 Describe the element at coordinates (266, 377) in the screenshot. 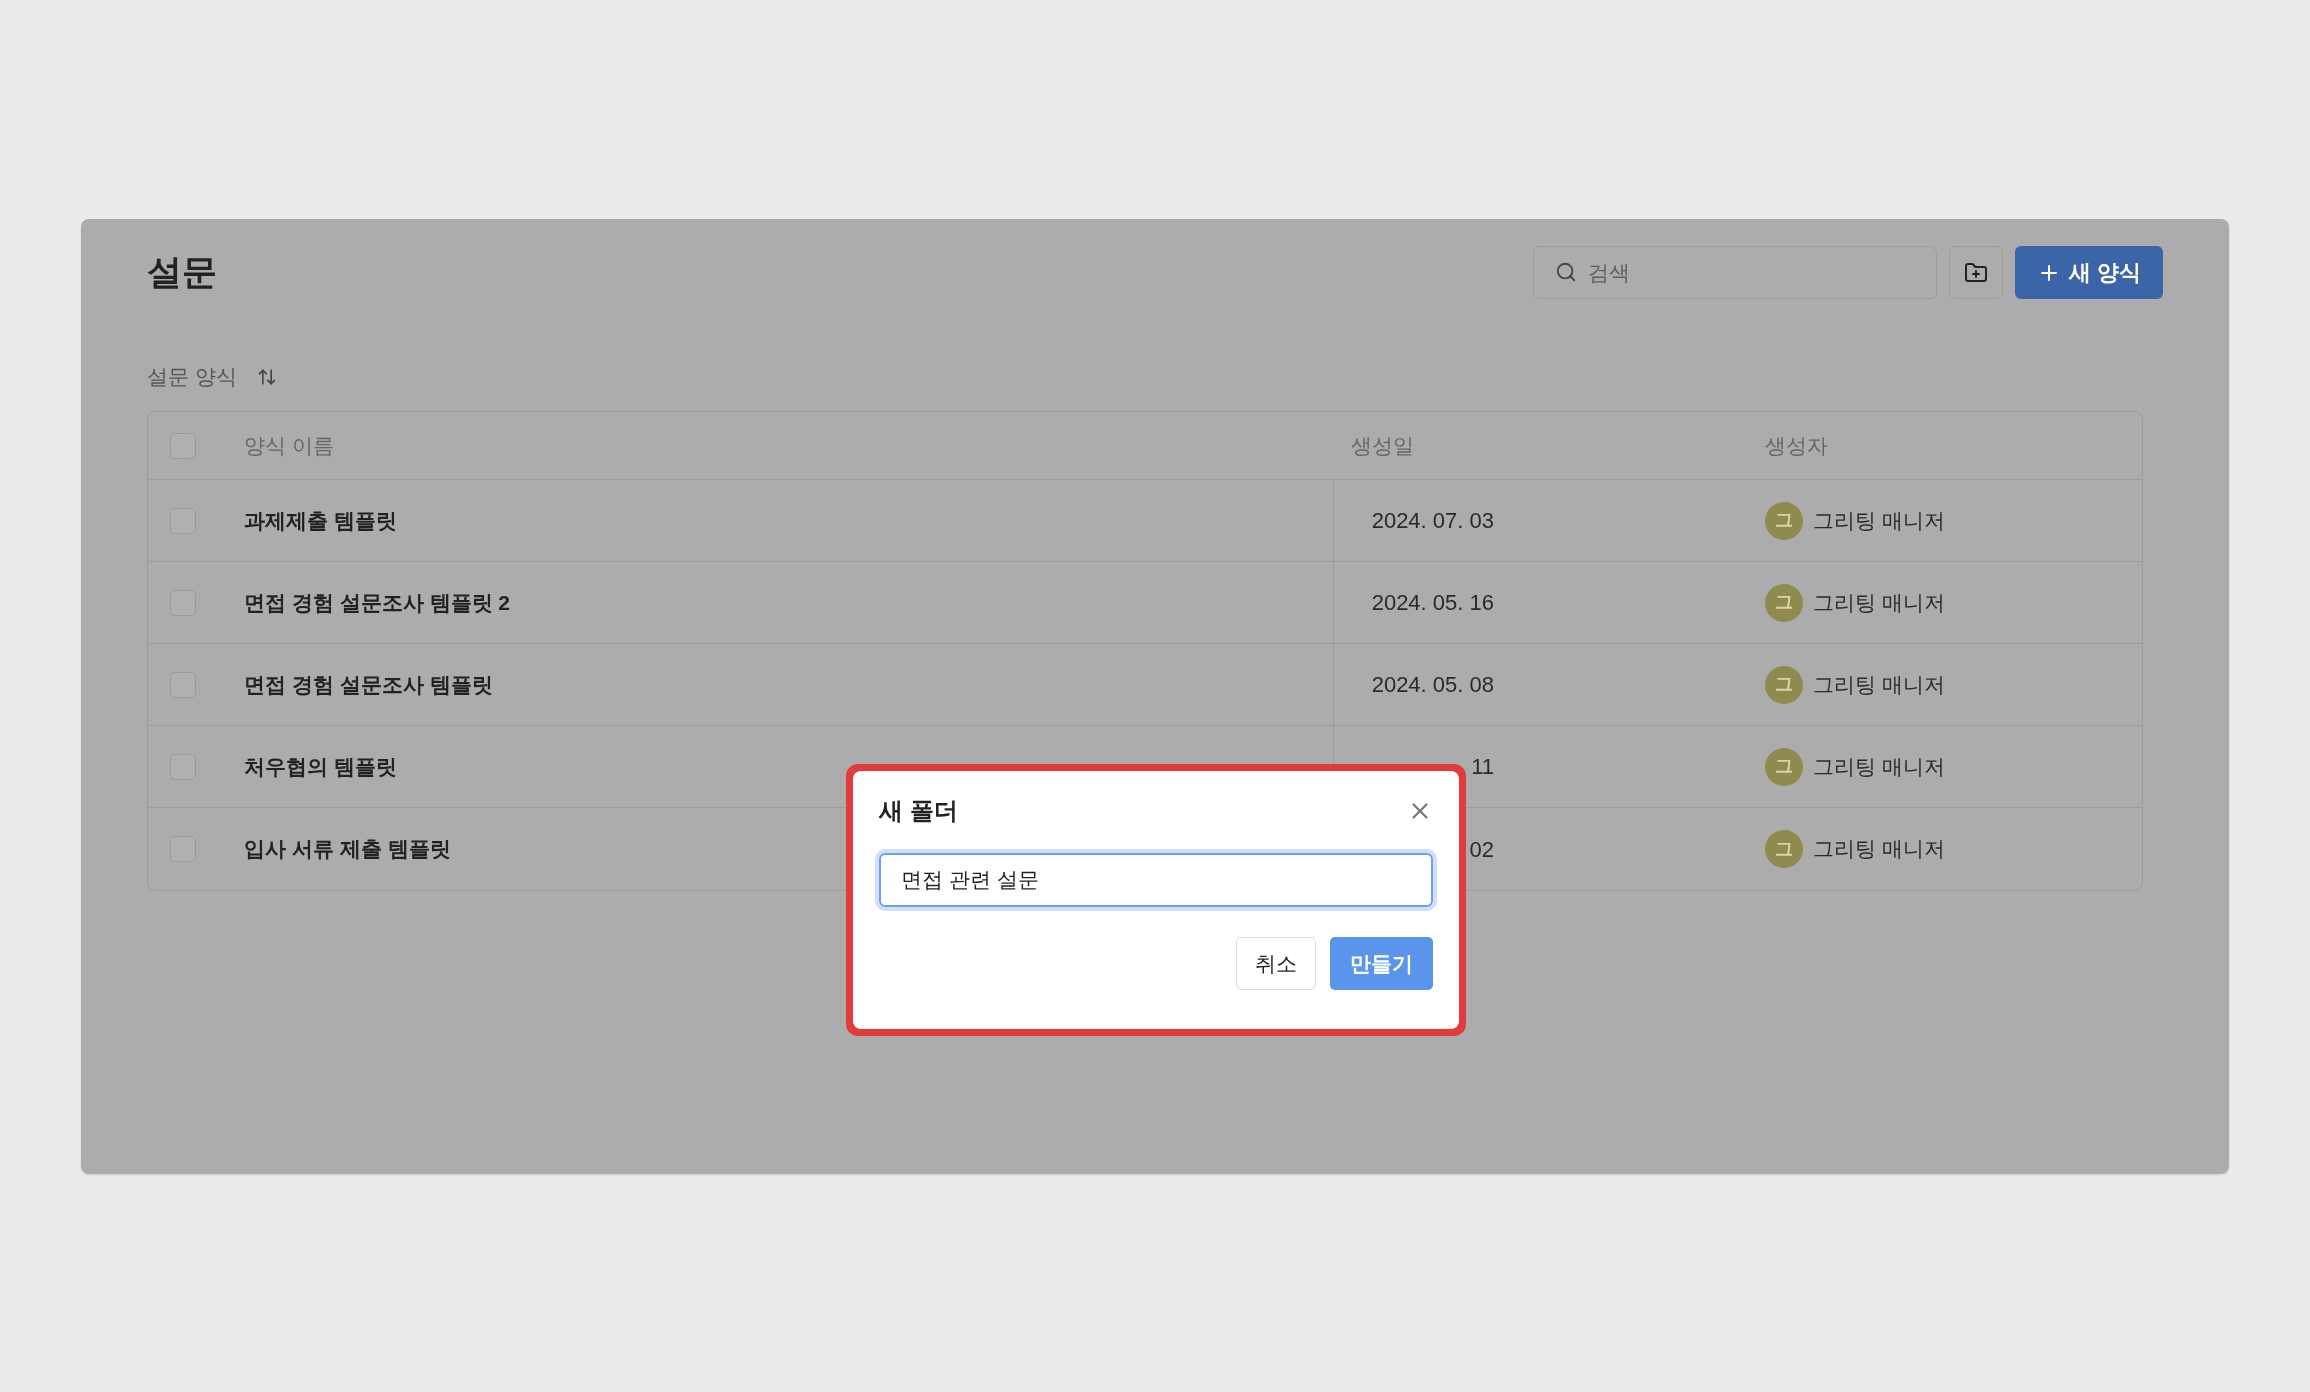

I see `sort-icon` at that location.